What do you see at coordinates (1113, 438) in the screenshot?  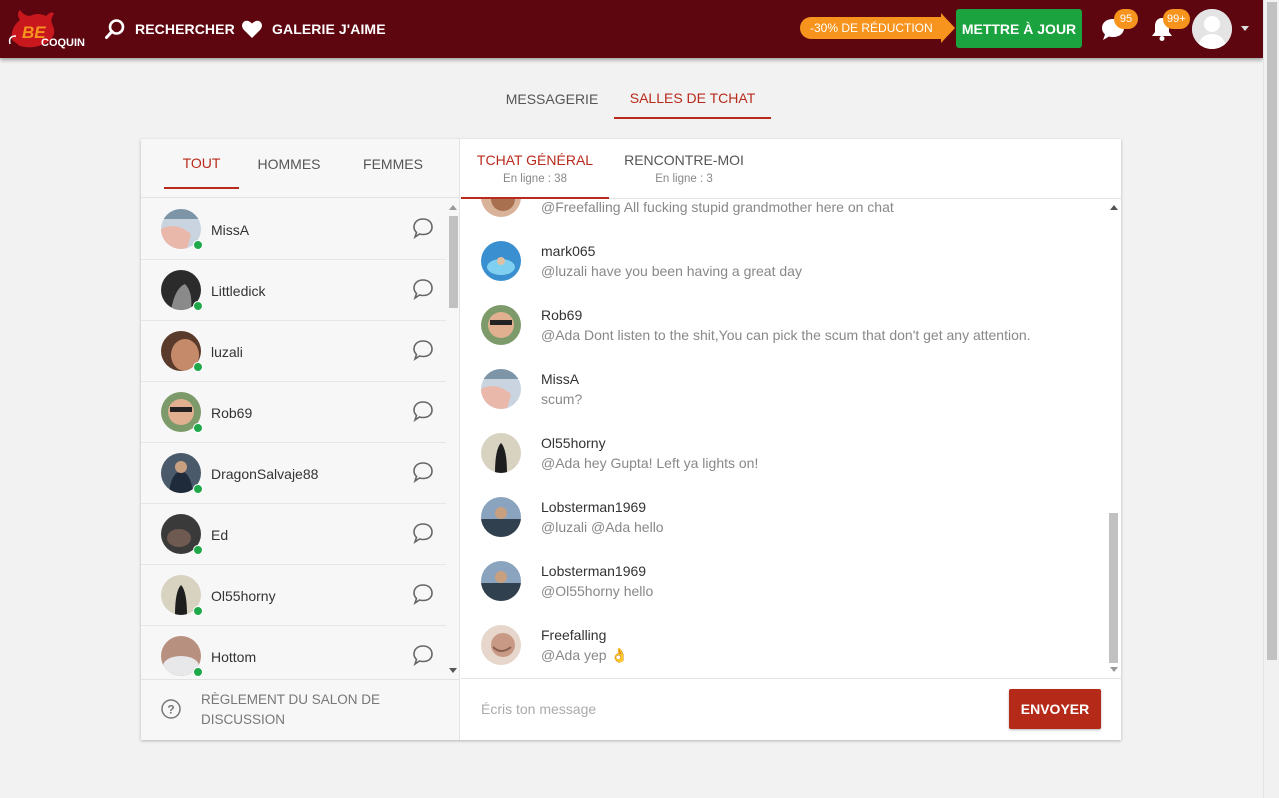 I see `message-list-scrollbar` at bounding box center [1113, 438].